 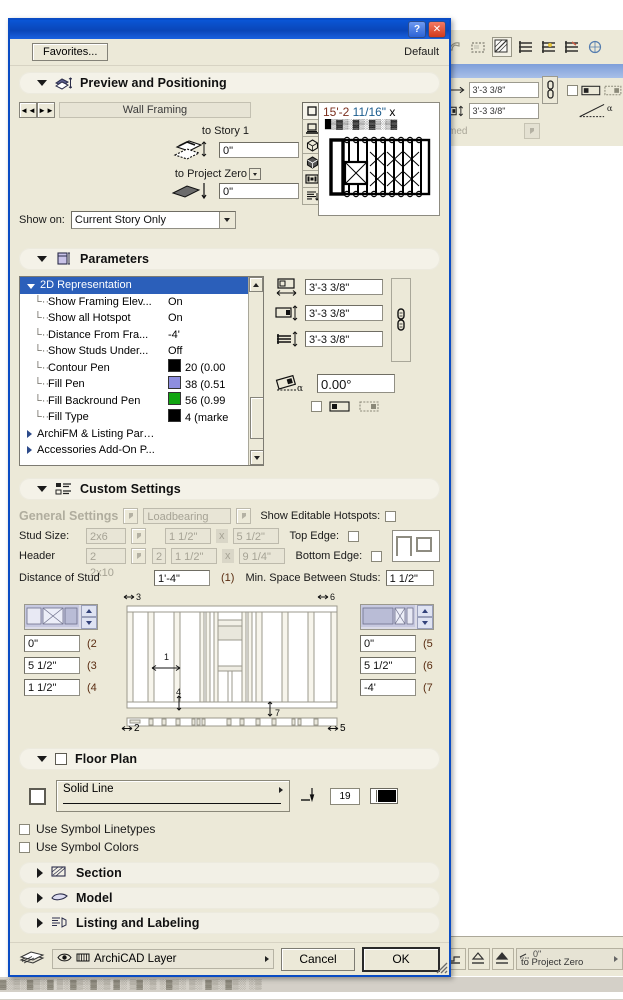 What do you see at coordinates (502, 47) in the screenshot?
I see `wall-tool-icon` at bounding box center [502, 47].